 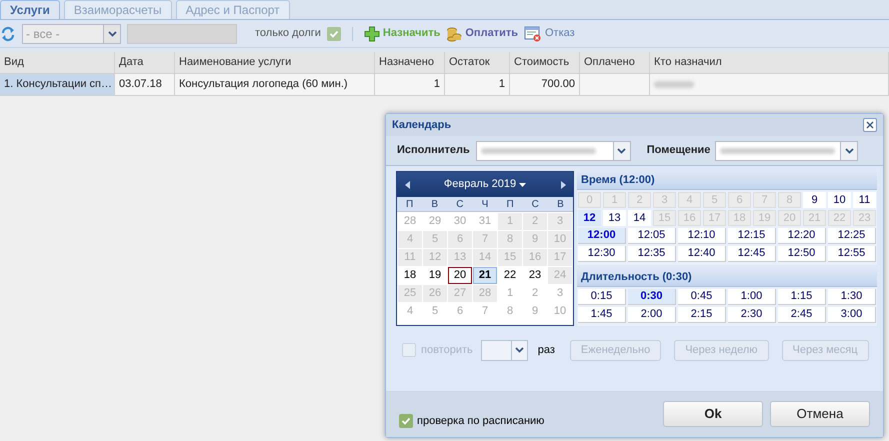 I want to click on calendar-day: 20, so click(x=460, y=275).